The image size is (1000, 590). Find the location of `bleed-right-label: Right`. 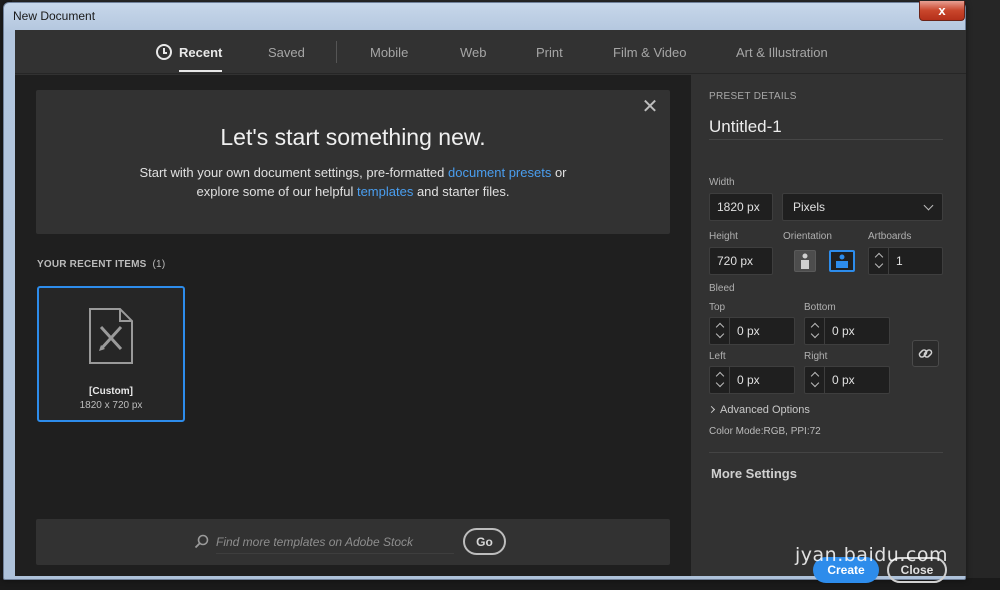

bleed-right-label: Right is located at coordinates (816, 356).